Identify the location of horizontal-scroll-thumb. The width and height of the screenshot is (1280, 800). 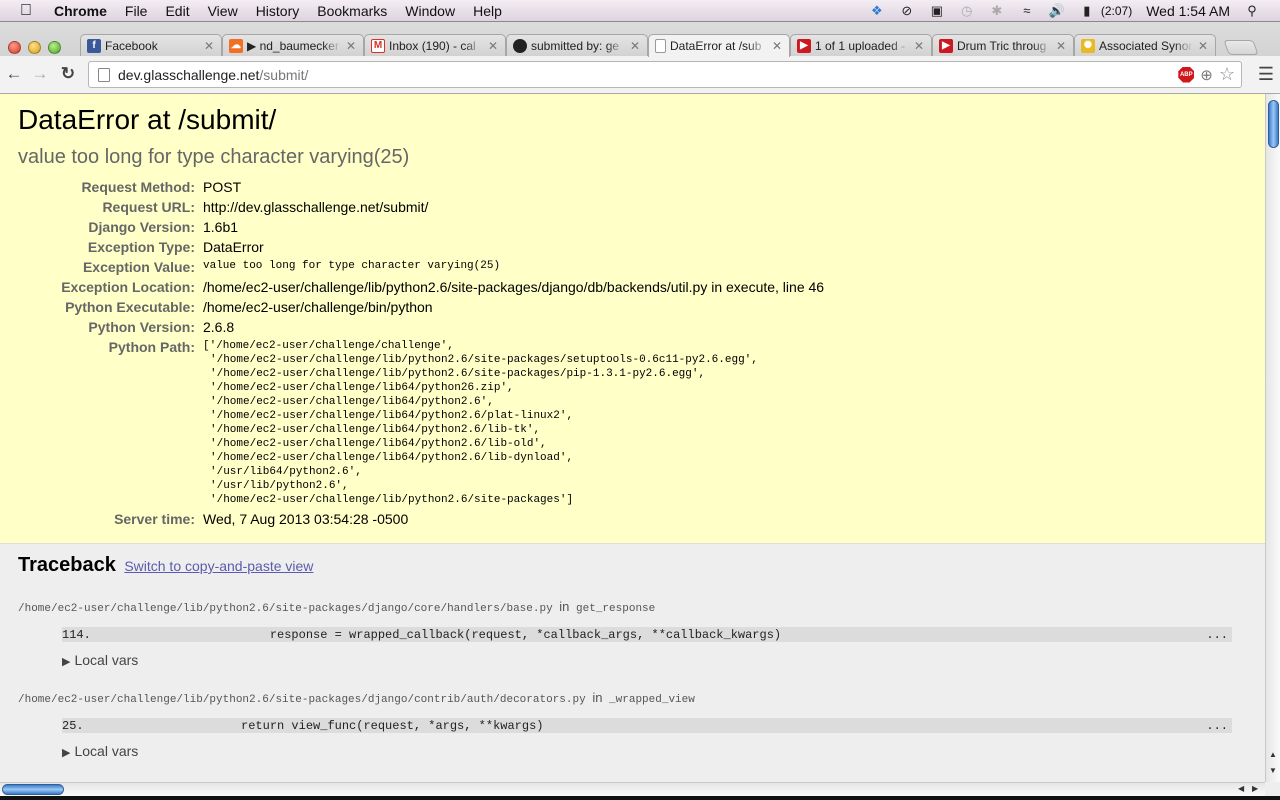
(33, 789).